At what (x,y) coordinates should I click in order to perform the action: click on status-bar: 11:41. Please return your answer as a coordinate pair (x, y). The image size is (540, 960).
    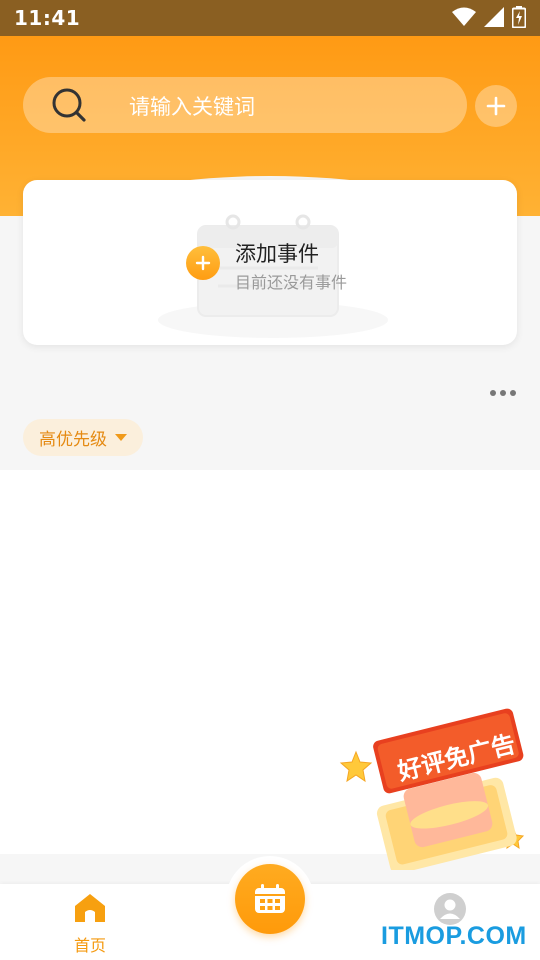
    Looking at the image, I should click on (270, 18).